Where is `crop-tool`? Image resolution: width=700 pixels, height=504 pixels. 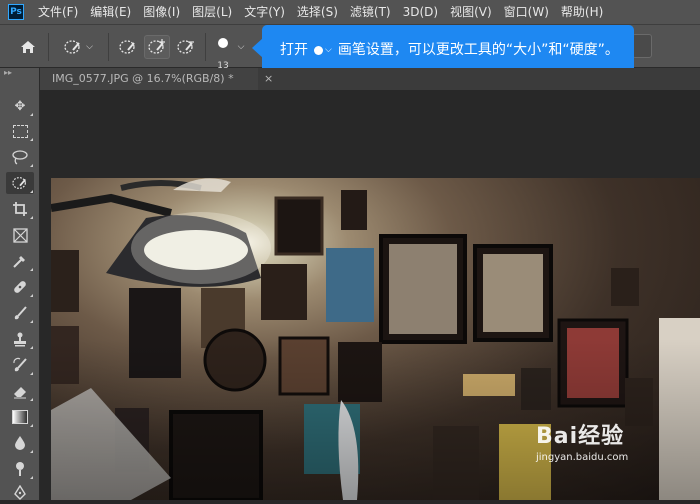
crop-tool is located at coordinates (20, 209).